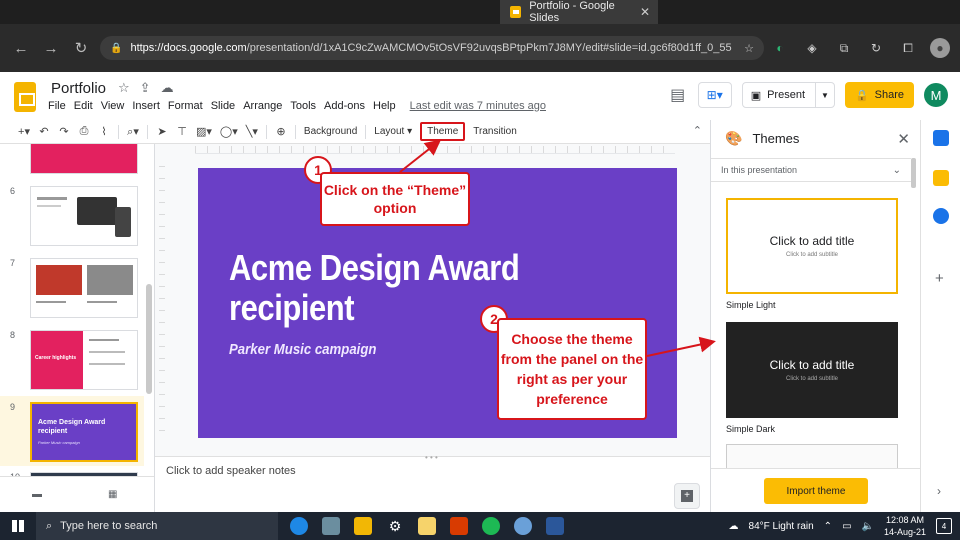 The width and height of the screenshot is (960, 540). I want to click on theme-source-dropdown: In this presentation ⌄, so click(811, 170).